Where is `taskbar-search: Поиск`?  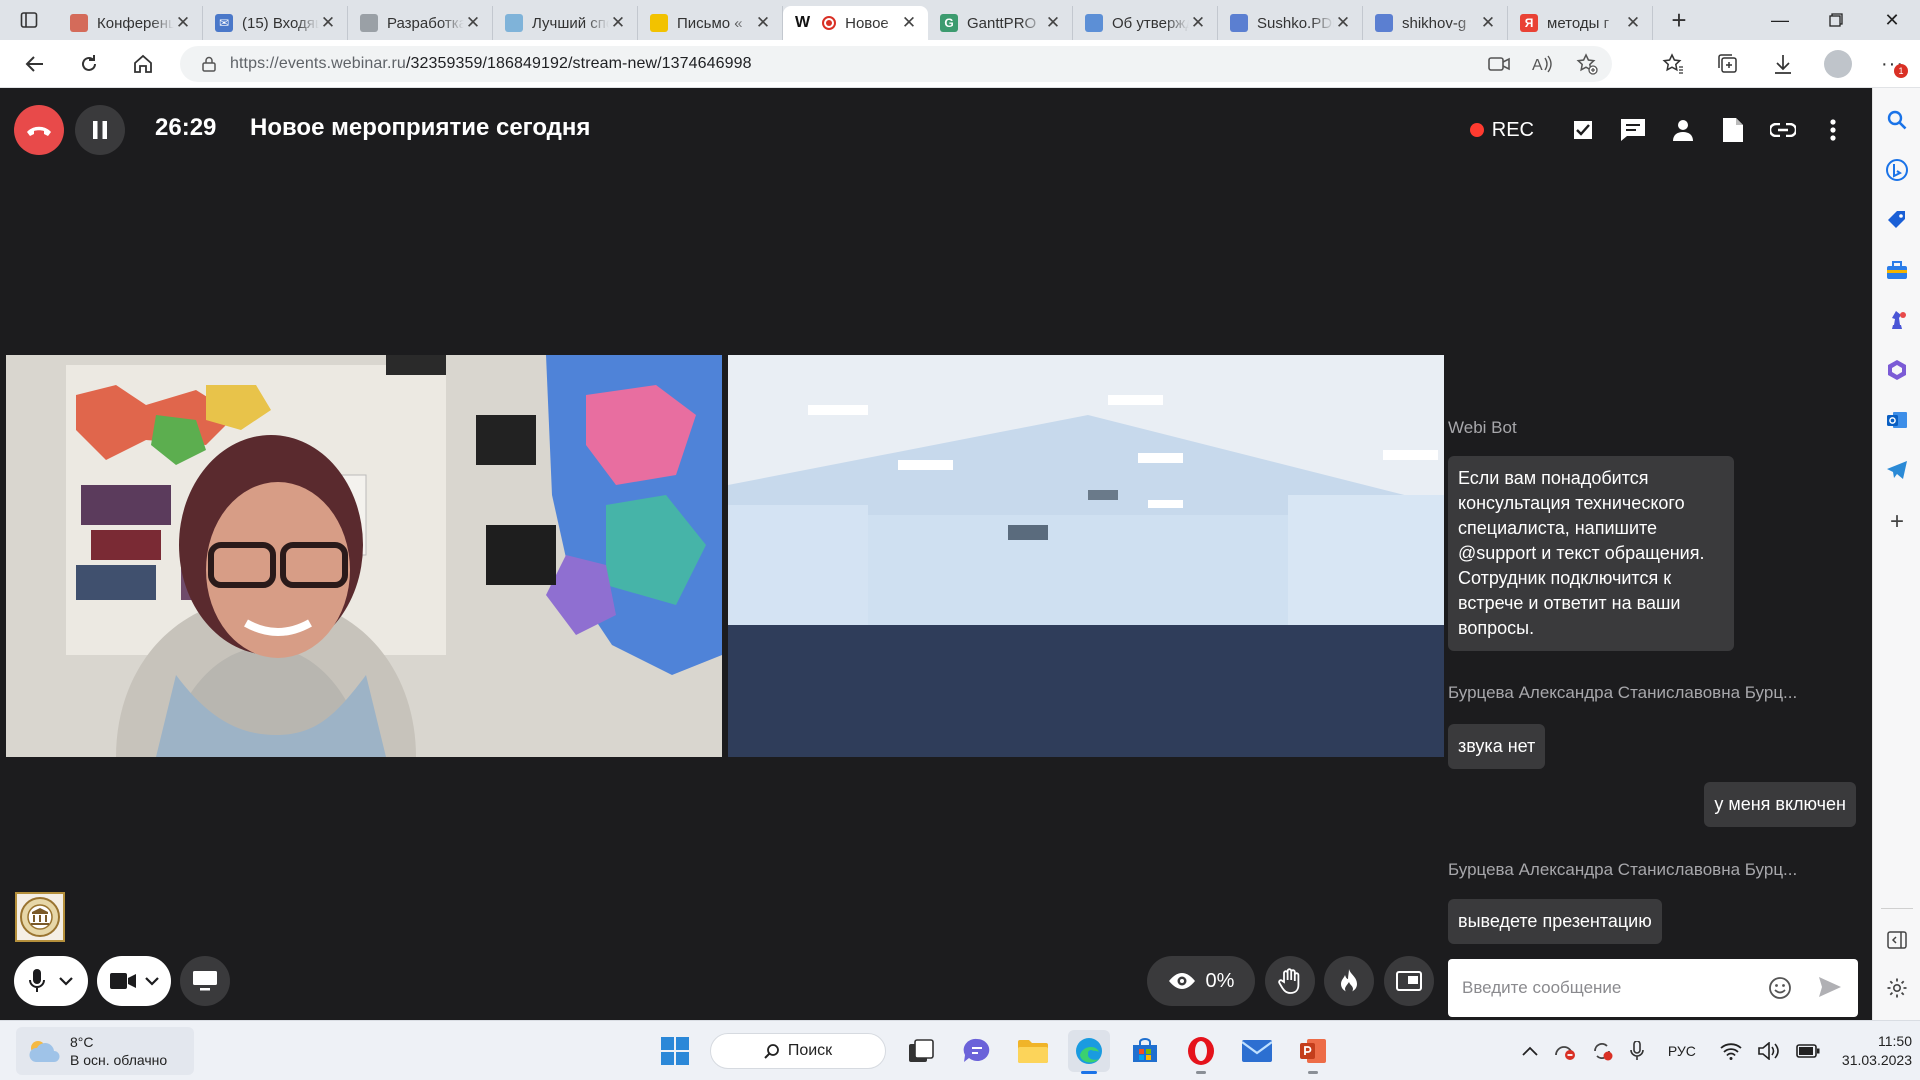 taskbar-search: Поиск is located at coordinates (798, 1051).